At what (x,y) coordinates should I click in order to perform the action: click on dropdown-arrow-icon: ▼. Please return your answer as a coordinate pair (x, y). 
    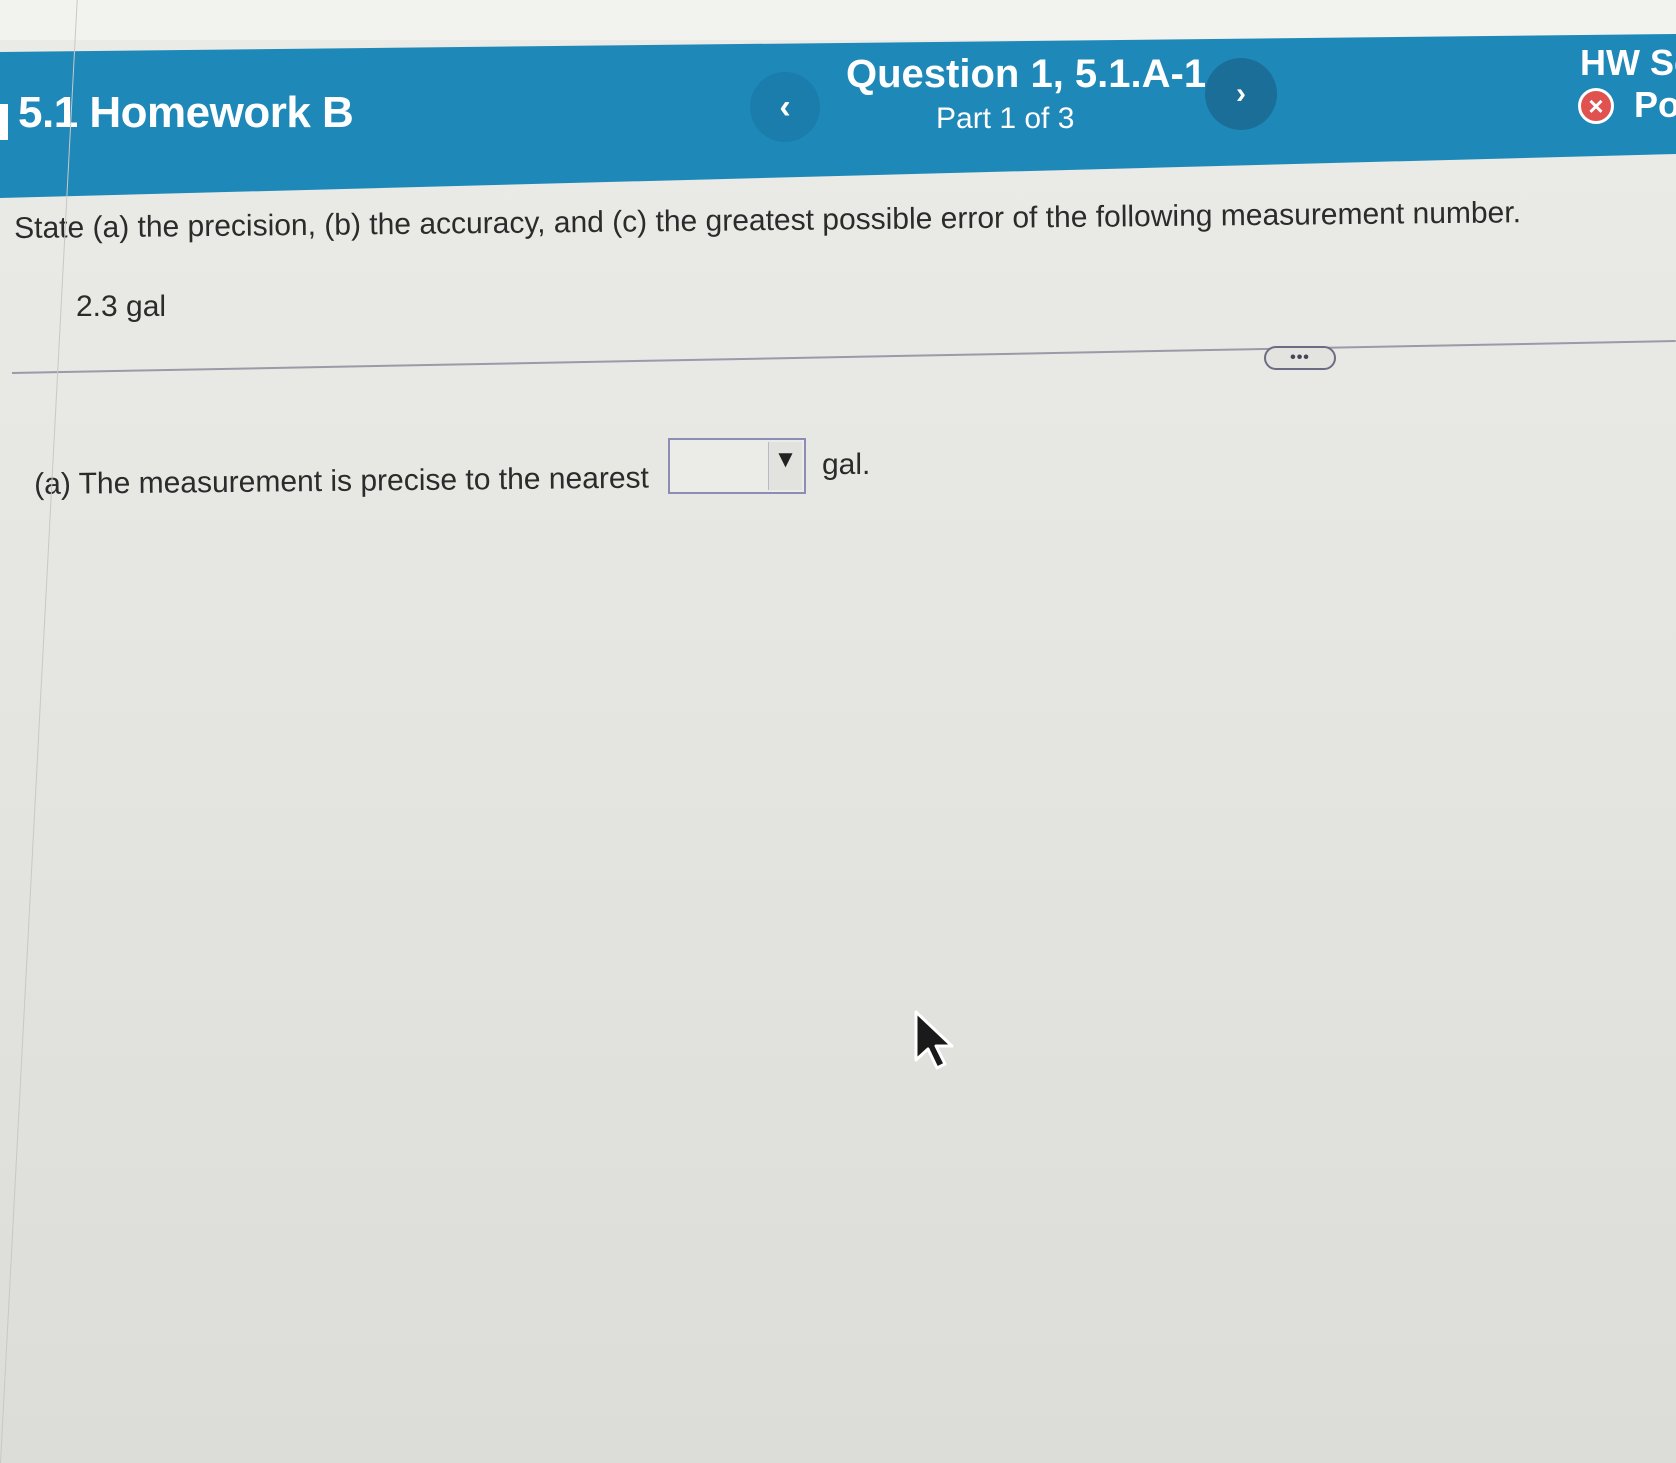
    Looking at the image, I should click on (785, 466).